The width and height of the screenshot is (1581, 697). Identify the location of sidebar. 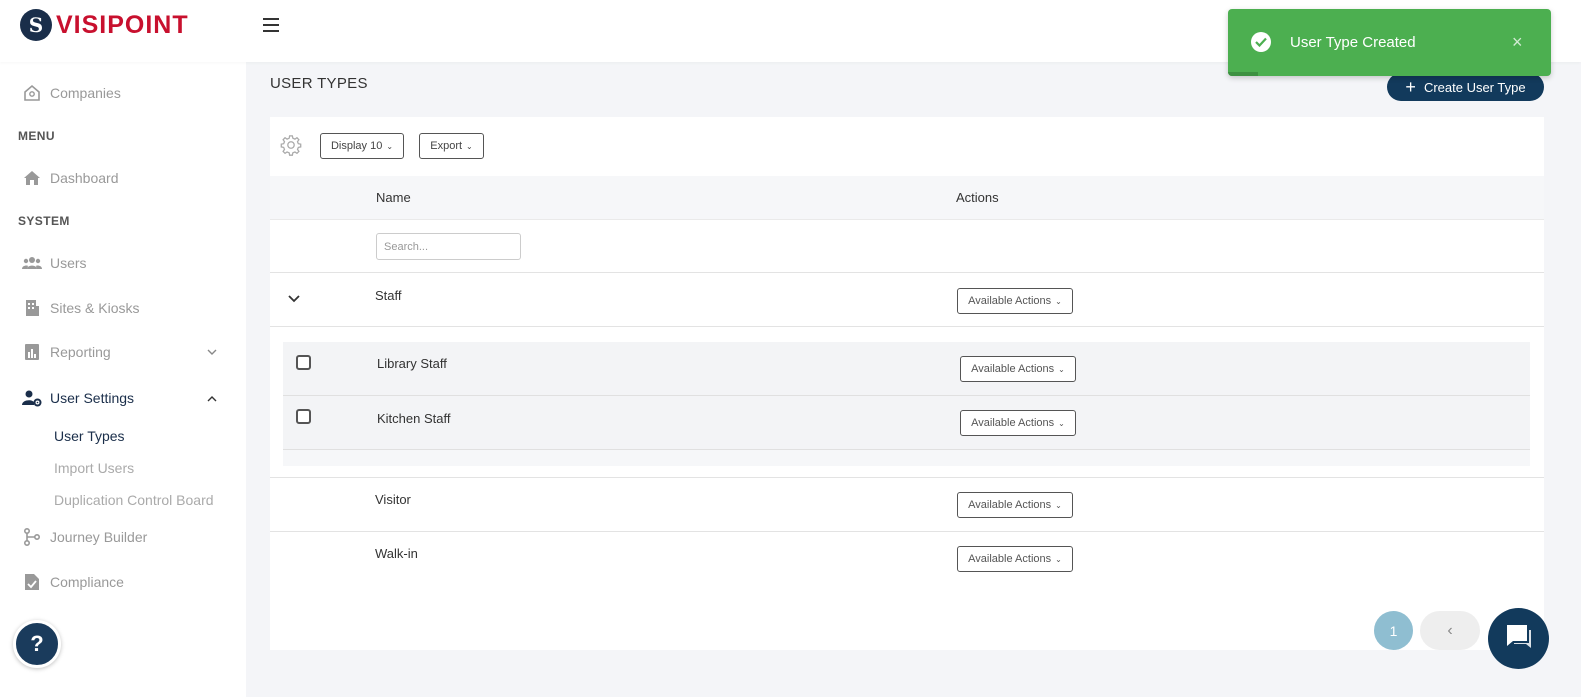
(123, 379).